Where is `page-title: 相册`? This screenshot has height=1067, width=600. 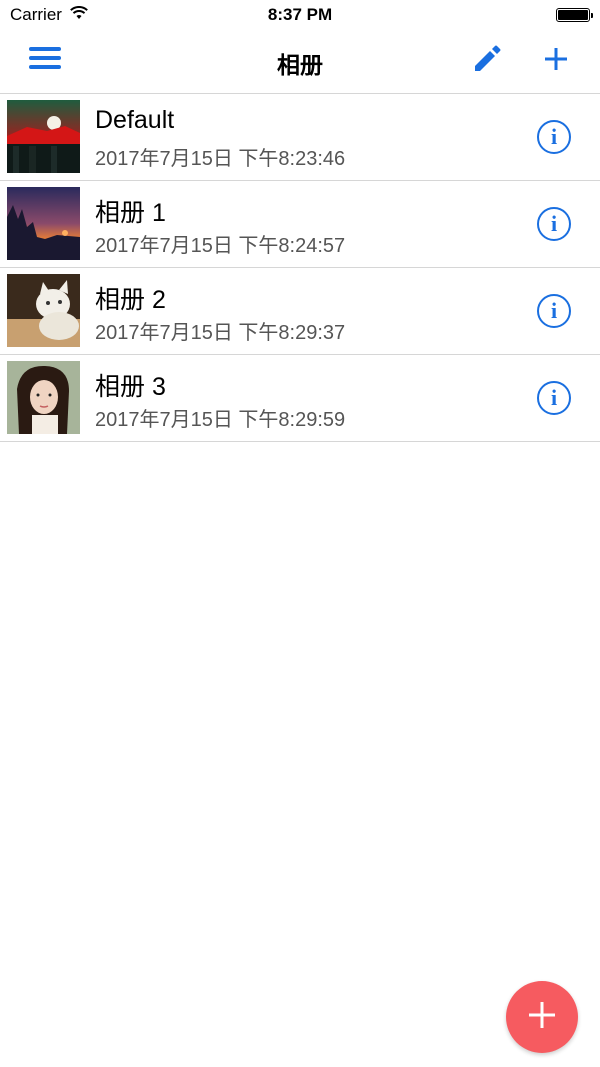
page-title: 相册 is located at coordinates (300, 65).